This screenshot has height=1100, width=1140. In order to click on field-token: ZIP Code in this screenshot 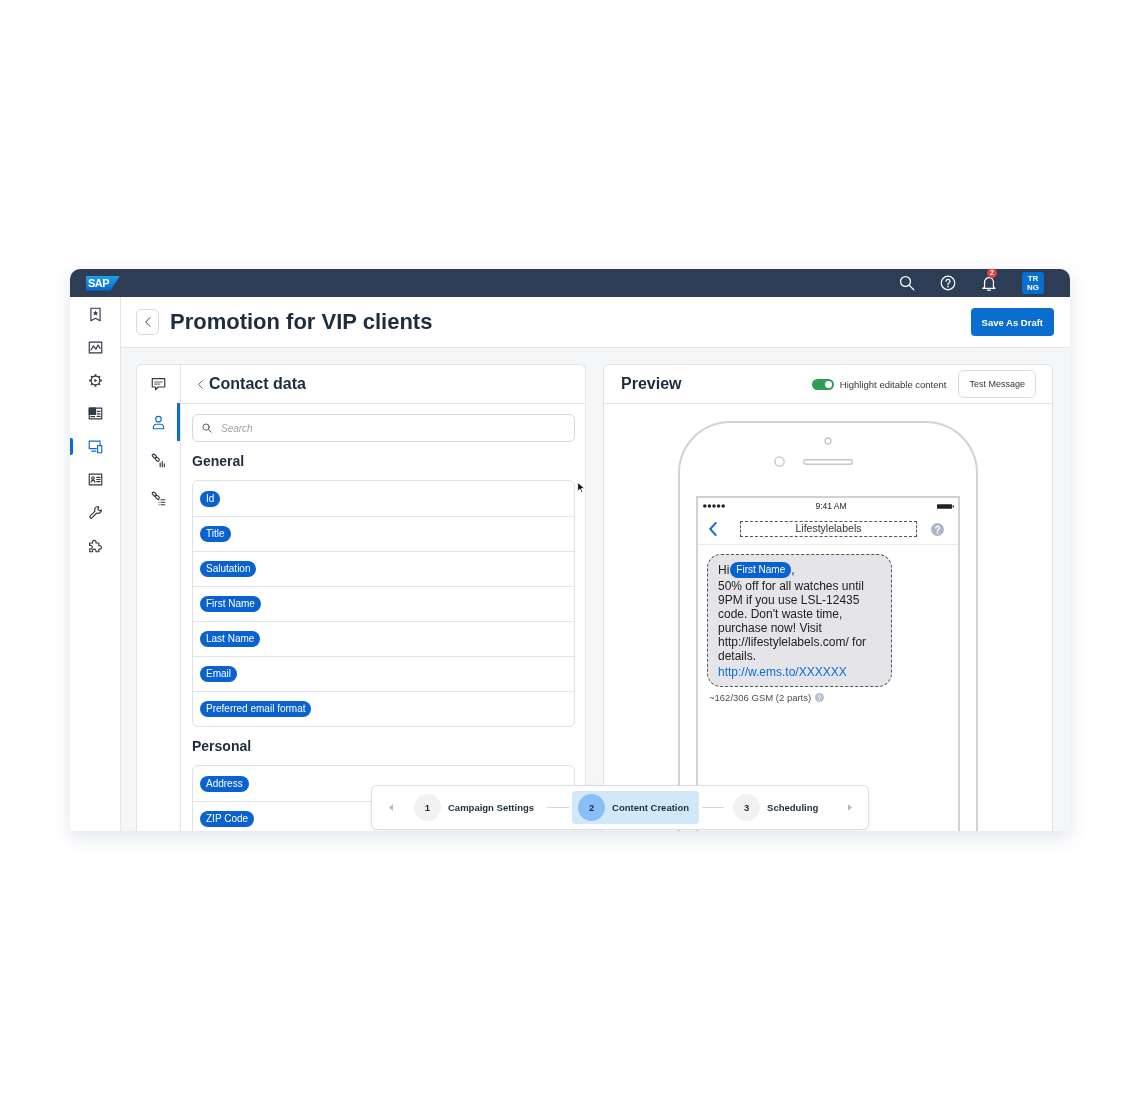, I will do `click(227, 819)`.